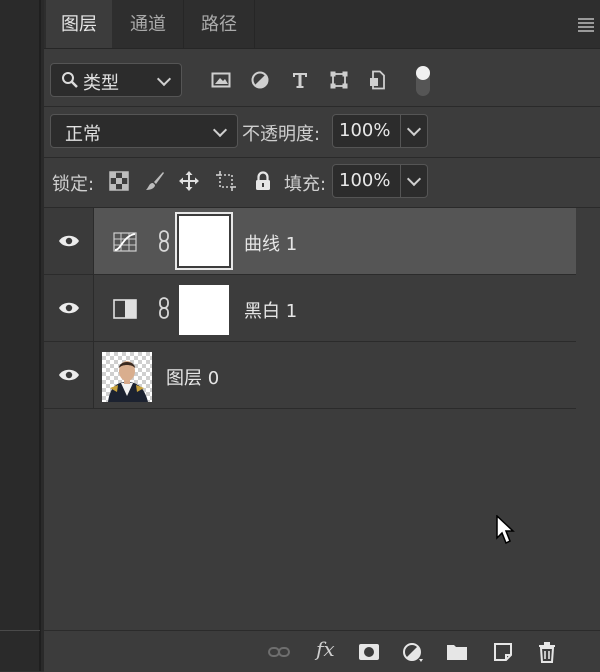 The width and height of the screenshot is (600, 672). I want to click on search-icon, so click(70, 80).